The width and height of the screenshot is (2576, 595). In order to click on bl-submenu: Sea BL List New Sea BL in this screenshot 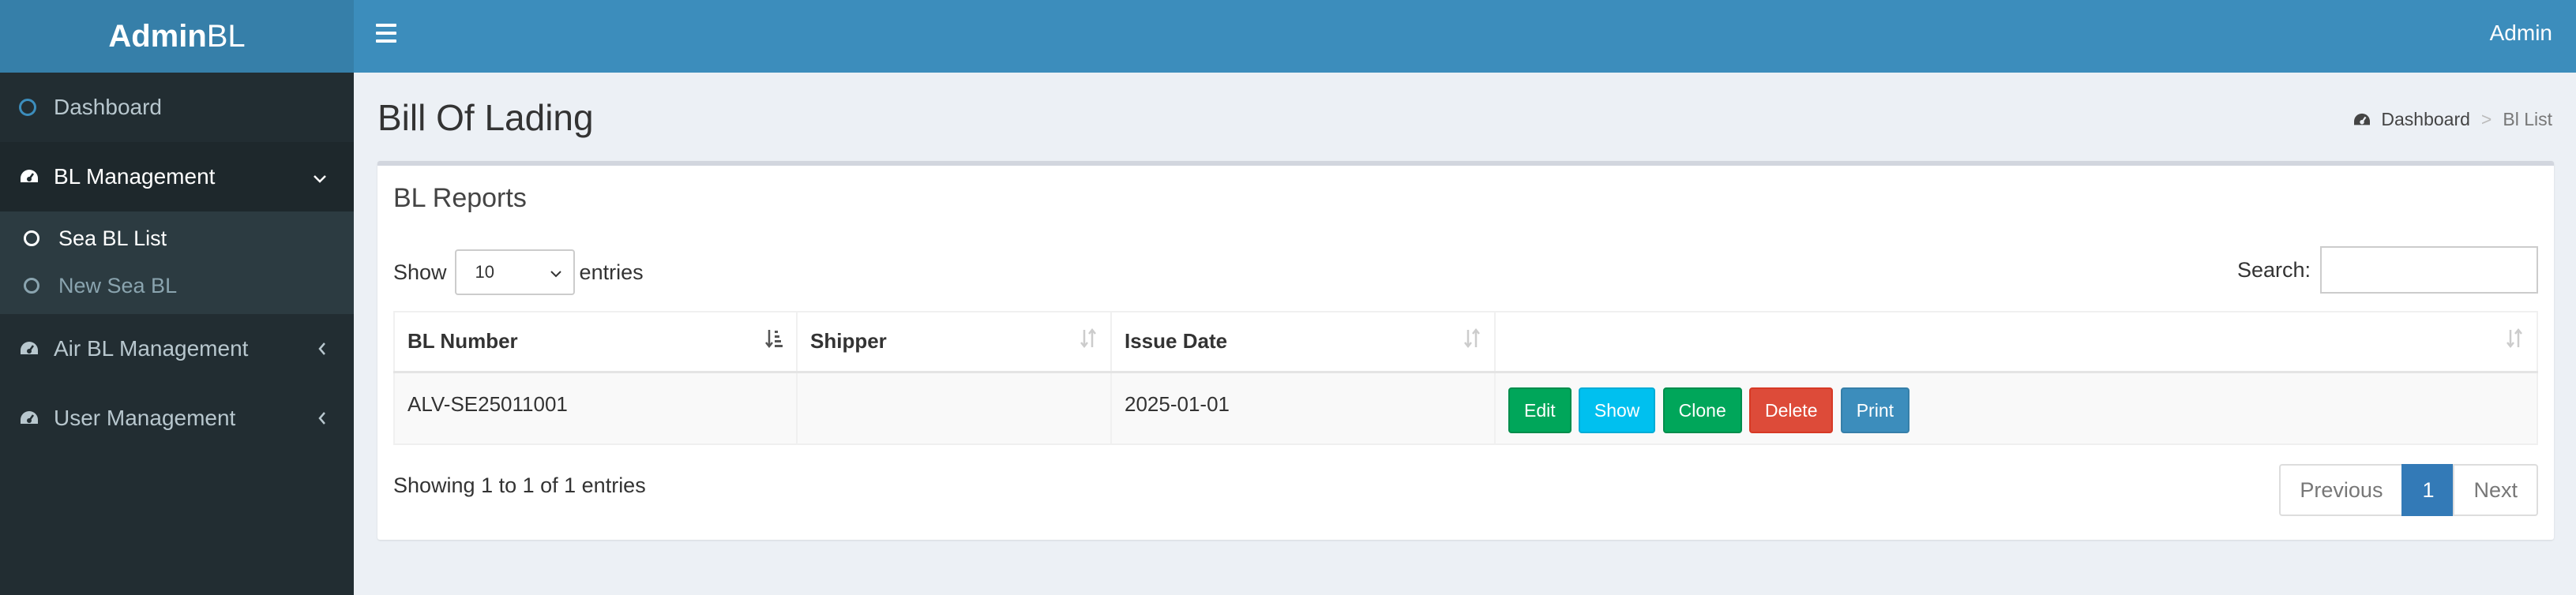, I will do `click(177, 262)`.